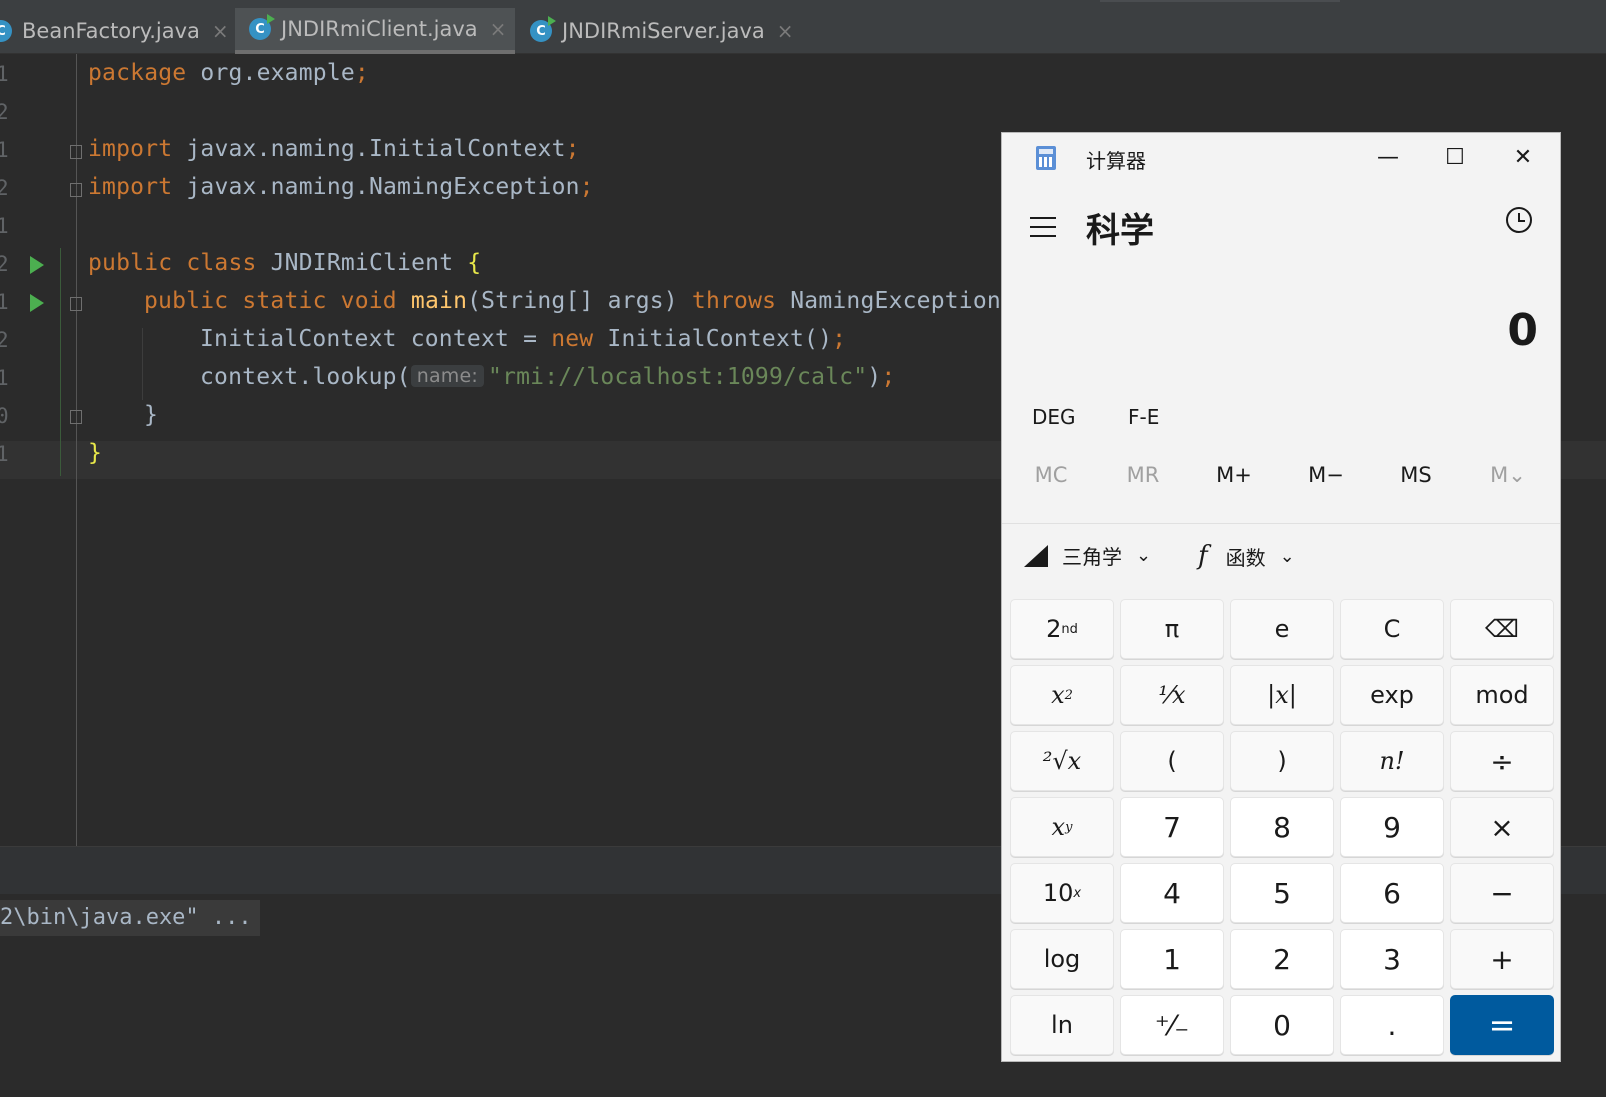 This screenshot has height=1097, width=1606. I want to click on reciprocal-key: ¹⁄x, so click(1172, 695).